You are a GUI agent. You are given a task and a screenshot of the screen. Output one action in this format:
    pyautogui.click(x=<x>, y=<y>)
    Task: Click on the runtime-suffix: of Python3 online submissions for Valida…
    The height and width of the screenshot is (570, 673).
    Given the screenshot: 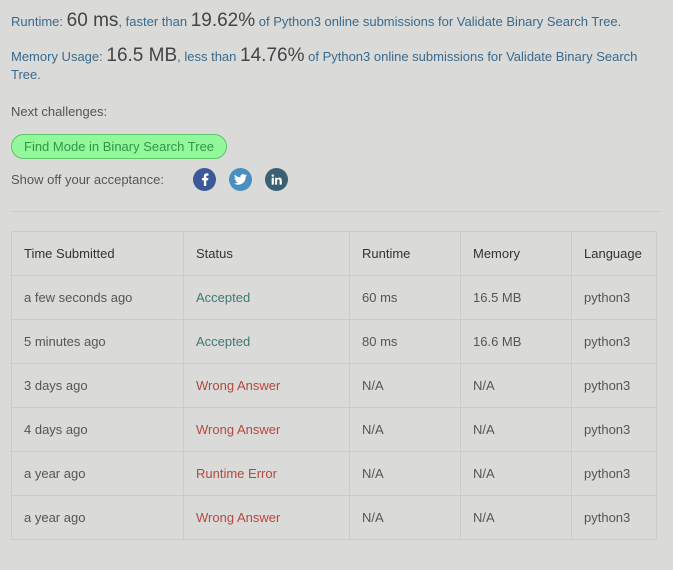 What is the action you would take?
    pyautogui.click(x=440, y=21)
    